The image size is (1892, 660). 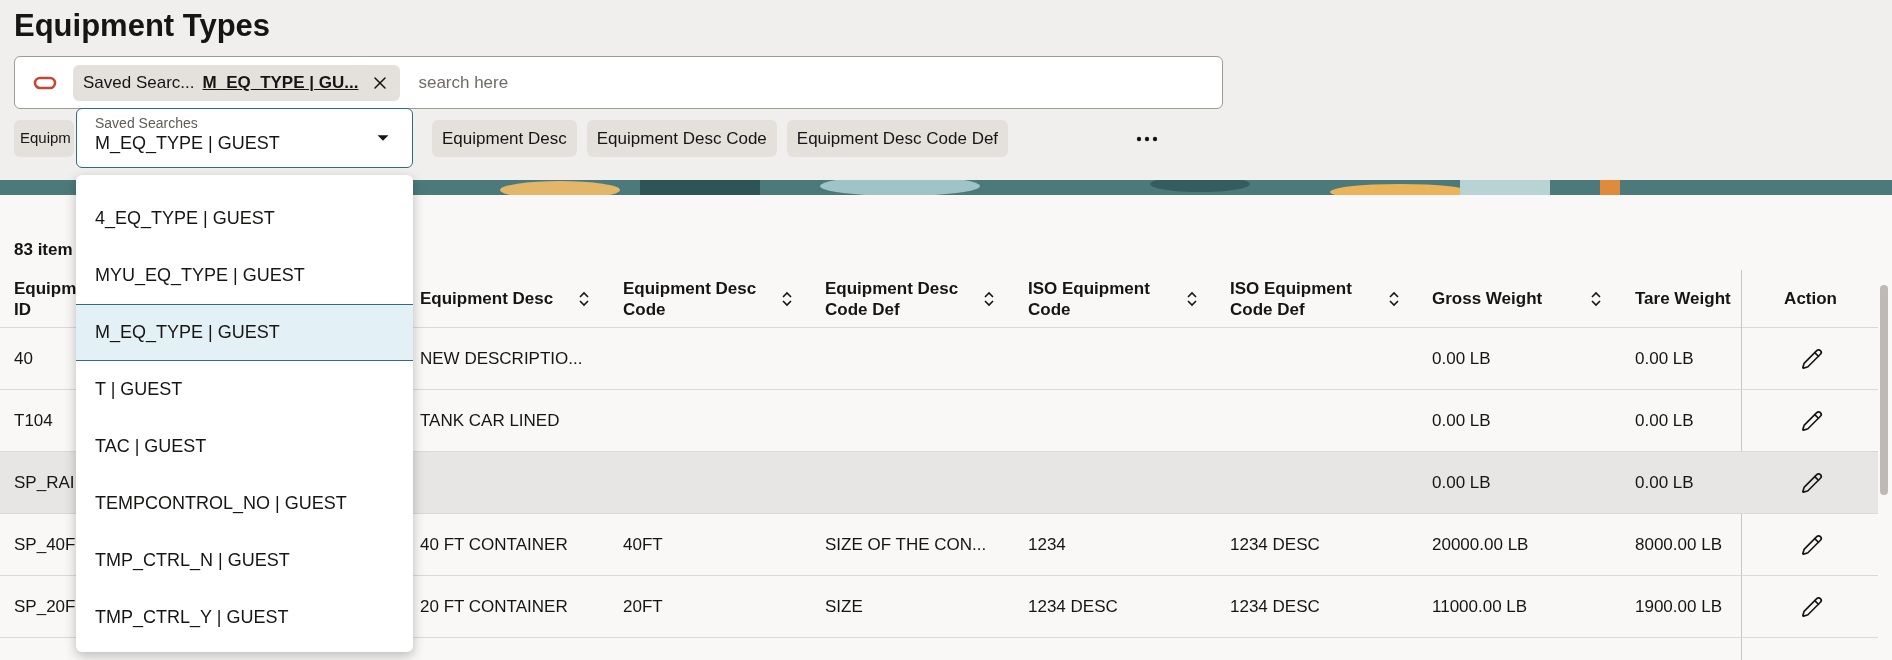 What do you see at coordinates (43, 250) in the screenshot?
I see `item-count: 83 item` at bounding box center [43, 250].